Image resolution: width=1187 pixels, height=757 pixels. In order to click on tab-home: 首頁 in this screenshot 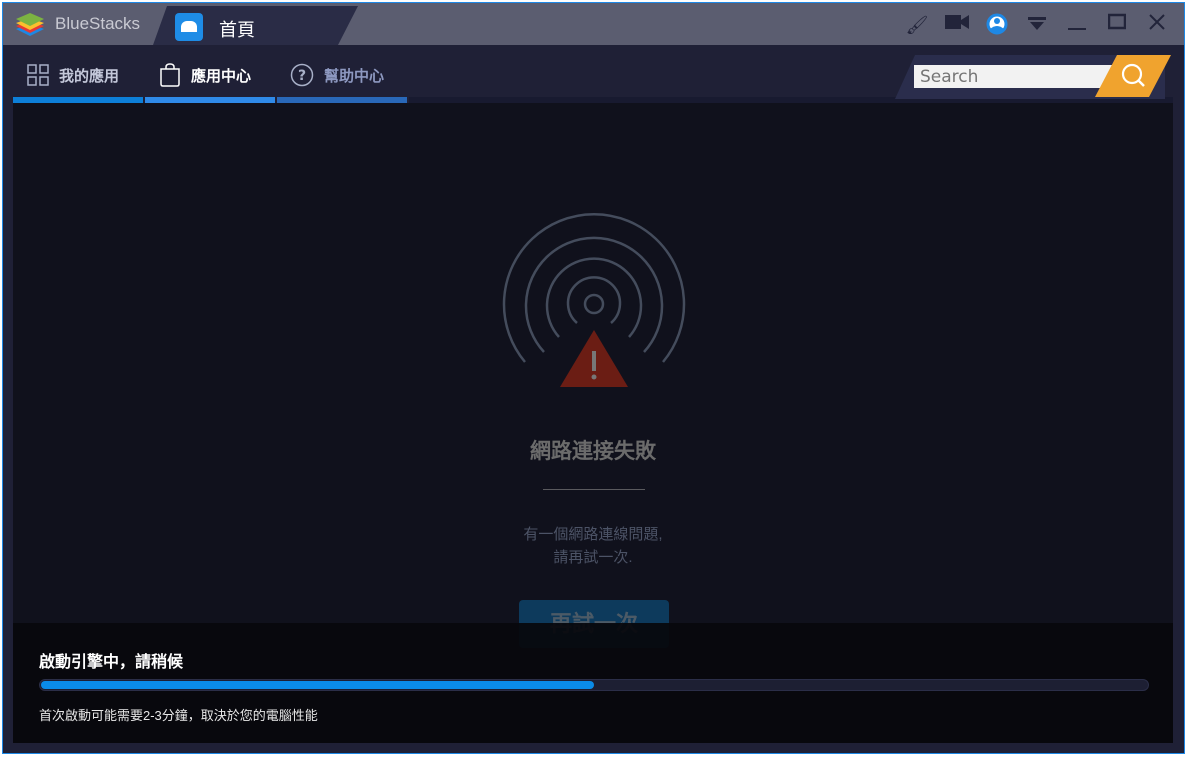, I will do `click(255, 25)`.